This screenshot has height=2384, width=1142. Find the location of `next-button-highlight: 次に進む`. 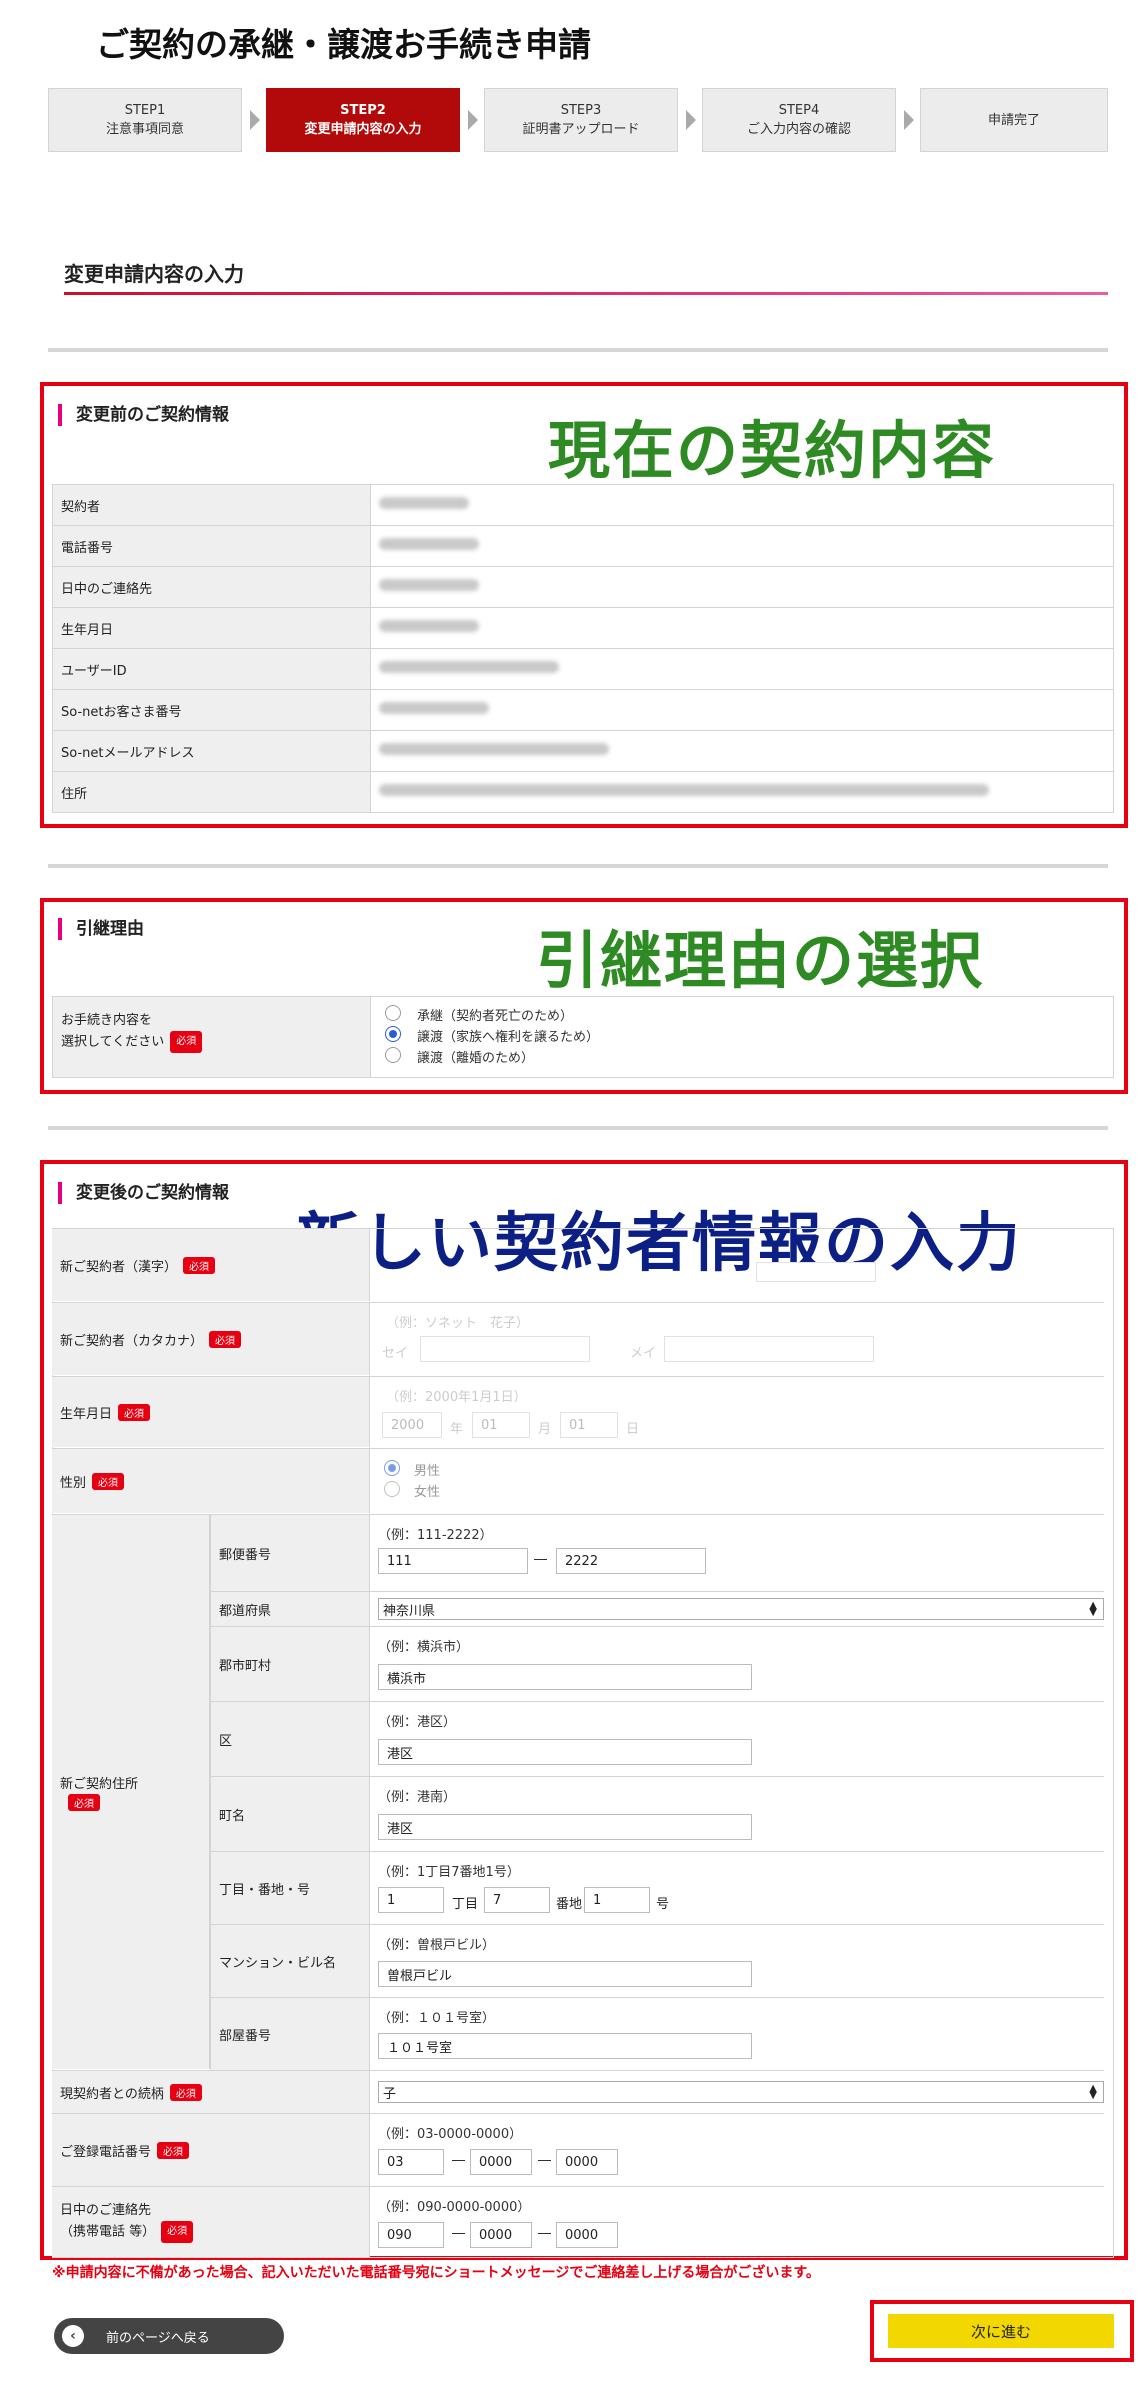

next-button-highlight: 次に進む is located at coordinates (1002, 2331).